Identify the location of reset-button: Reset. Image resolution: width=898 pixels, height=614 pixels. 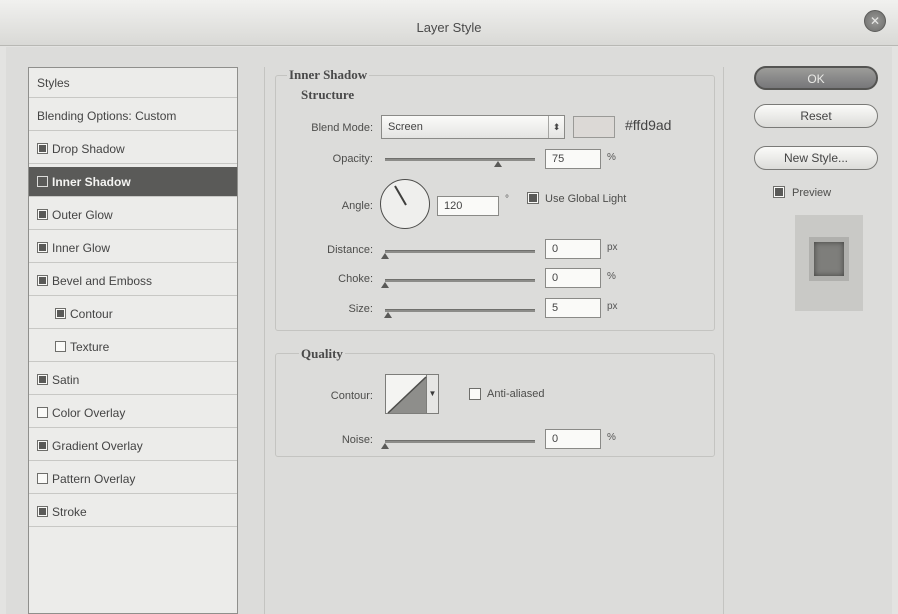
(816, 116).